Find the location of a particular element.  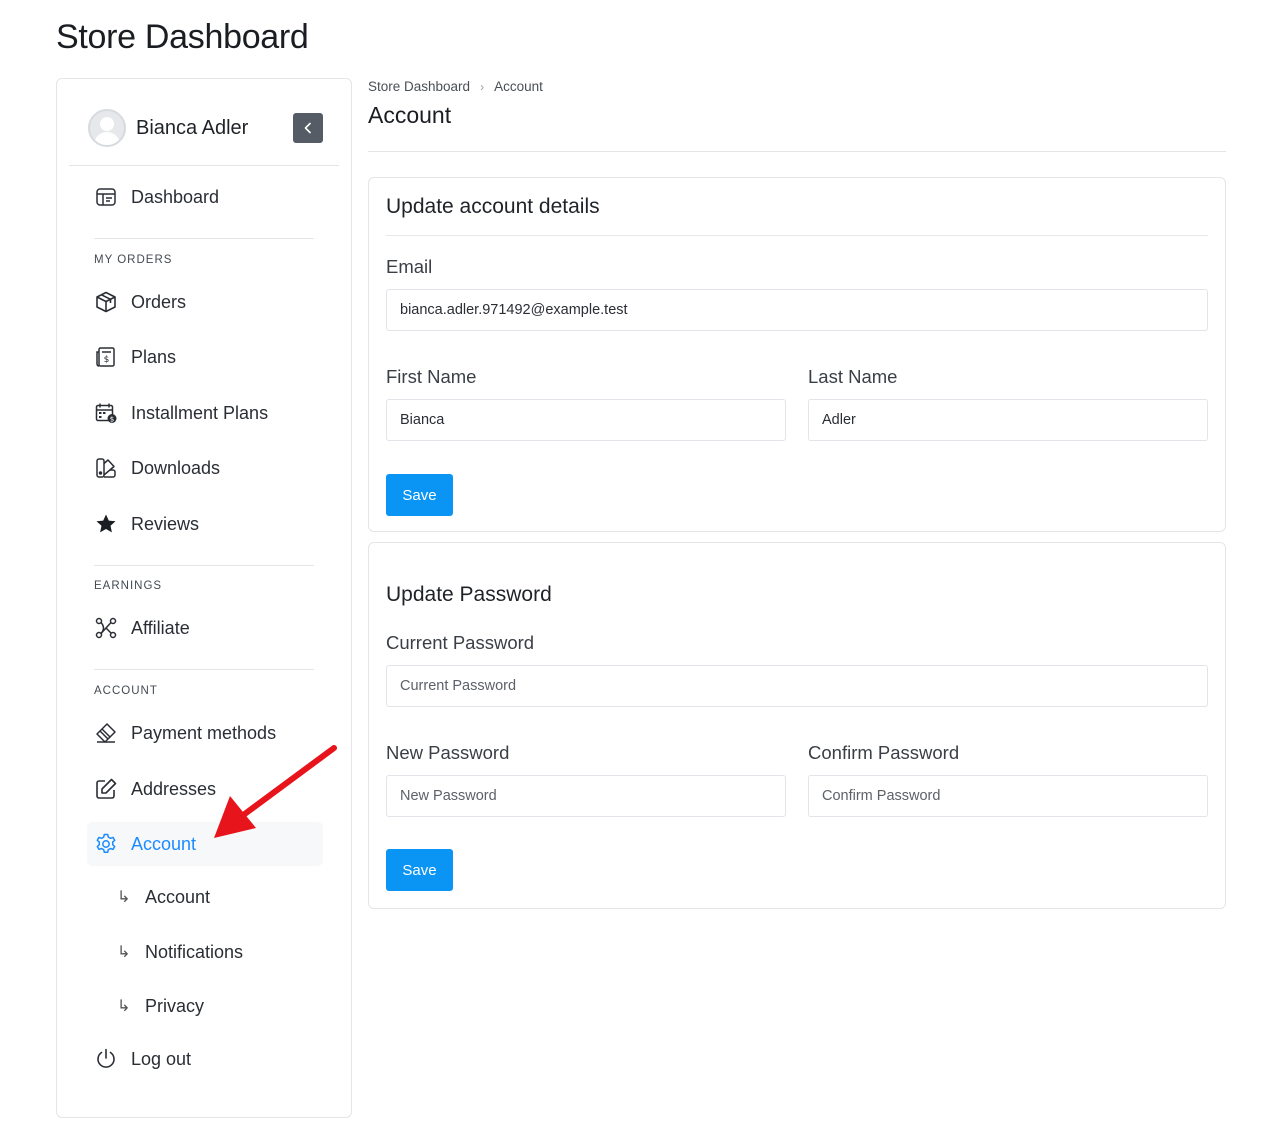

sidebar-subitem-label: Privacy is located at coordinates (175, 1005).